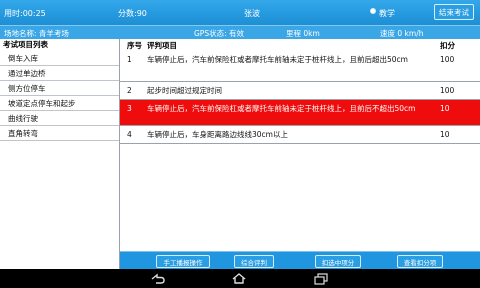 The width and height of the screenshot is (480, 288). I want to click on speed: 速度 0 km/h, so click(402, 33).